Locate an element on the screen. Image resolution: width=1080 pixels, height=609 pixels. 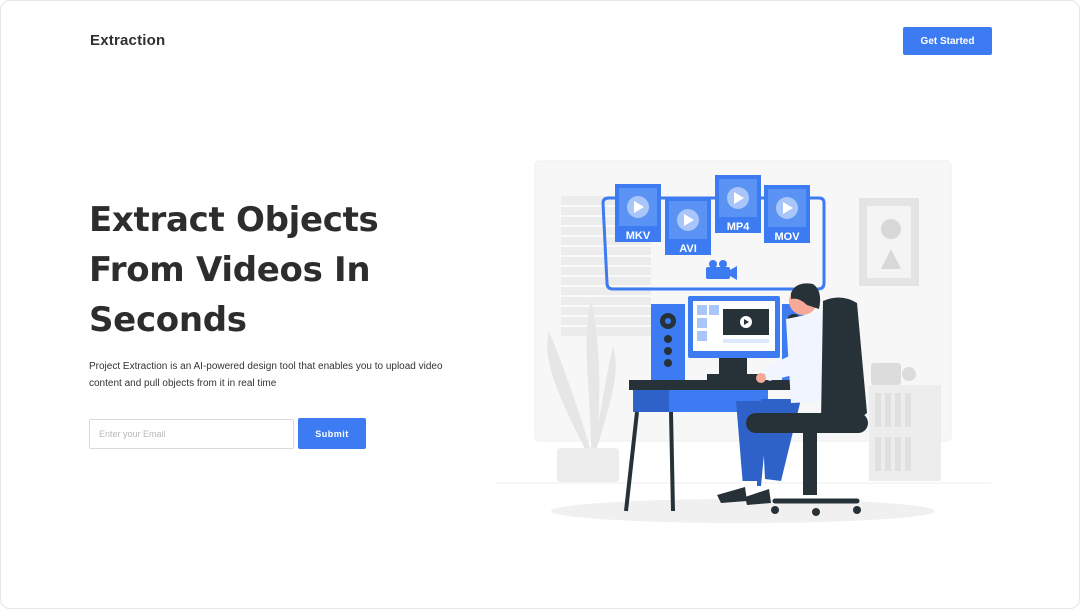
format-card-mkv: MKV is located at coordinates (638, 213).